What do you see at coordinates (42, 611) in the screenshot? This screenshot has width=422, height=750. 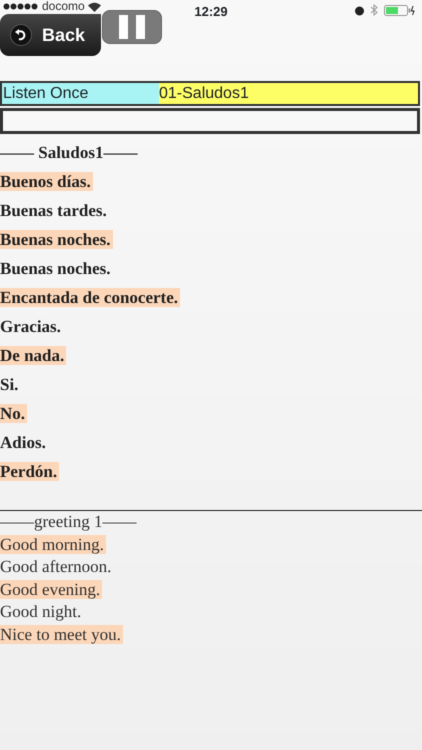 I see `phrase-line: Good night.` at bounding box center [42, 611].